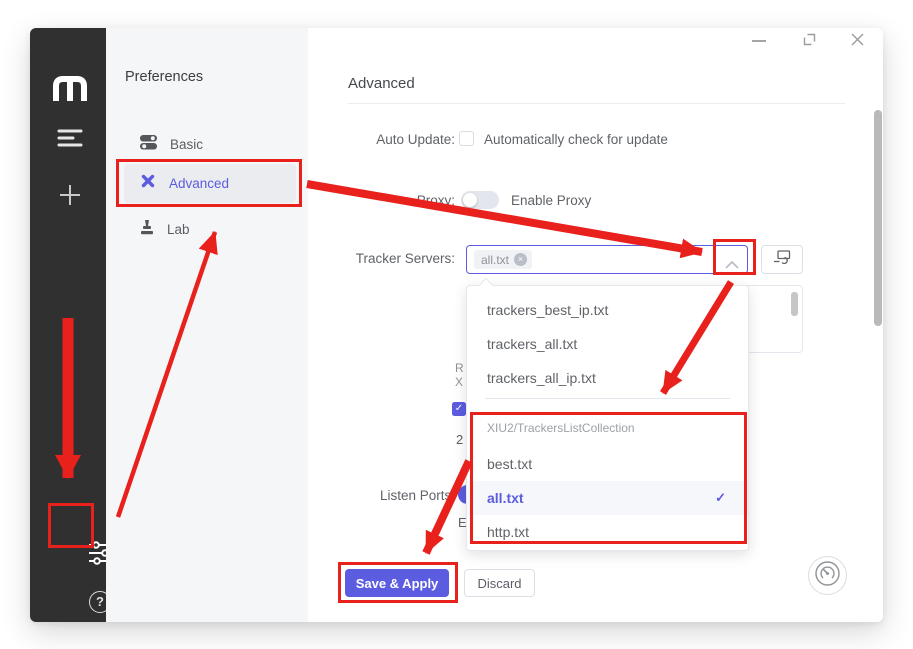  What do you see at coordinates (381, 83) in the screenshot?
I see `page-title: Advanced` at bounding box center [381, 83].